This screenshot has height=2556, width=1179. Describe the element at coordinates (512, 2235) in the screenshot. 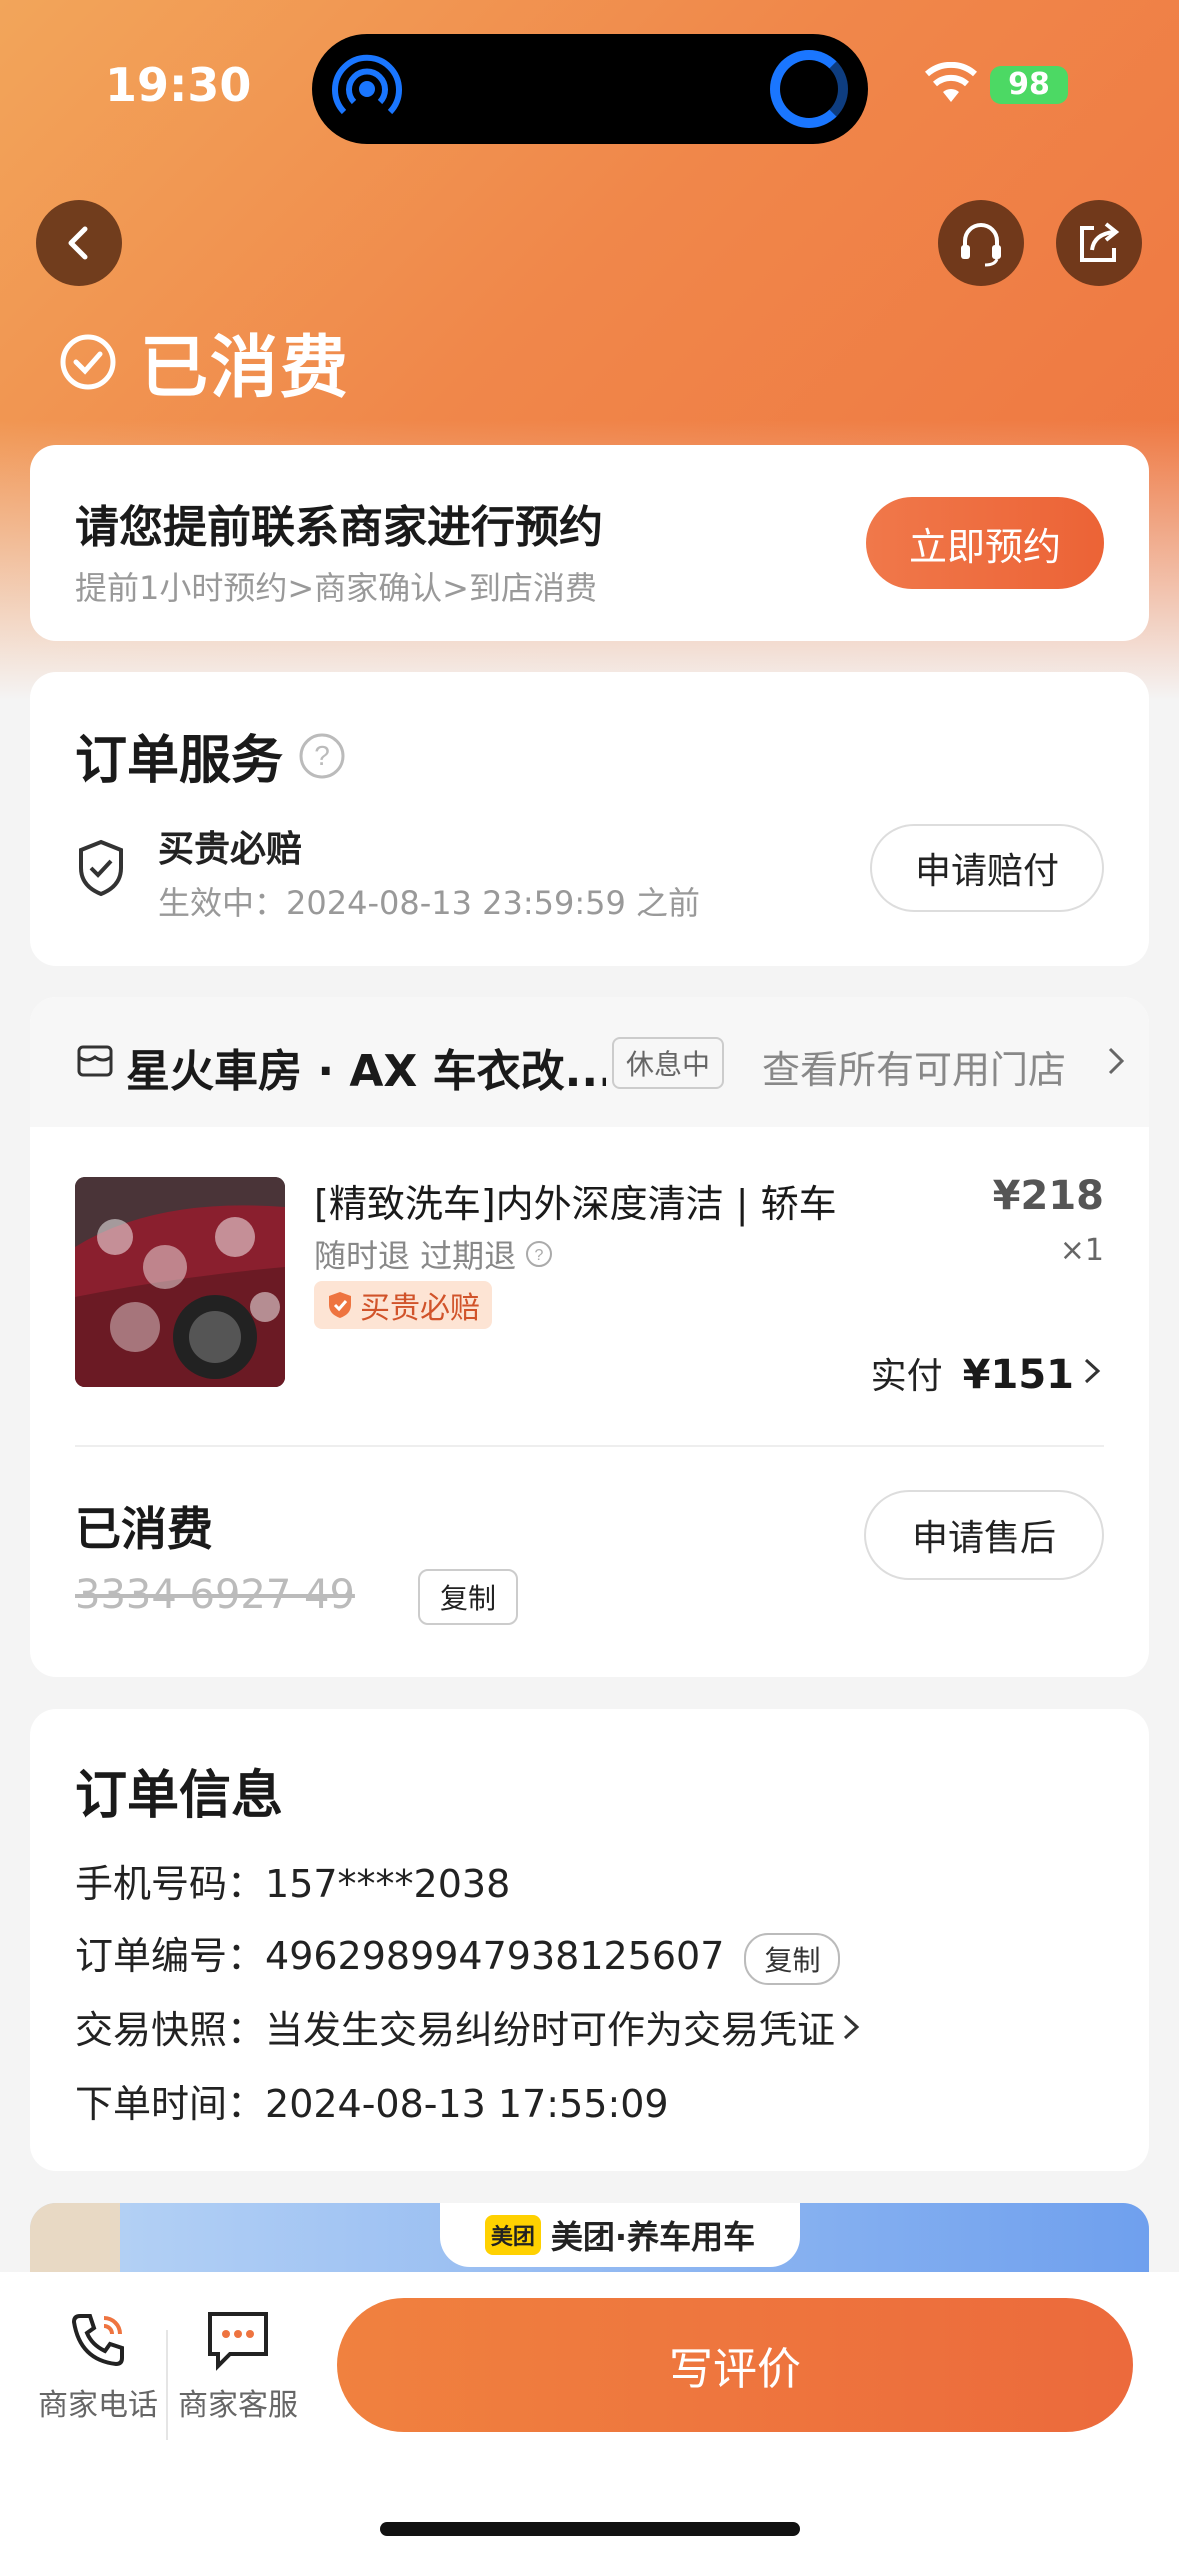

I see `meituan-logo: 美团` at that location.